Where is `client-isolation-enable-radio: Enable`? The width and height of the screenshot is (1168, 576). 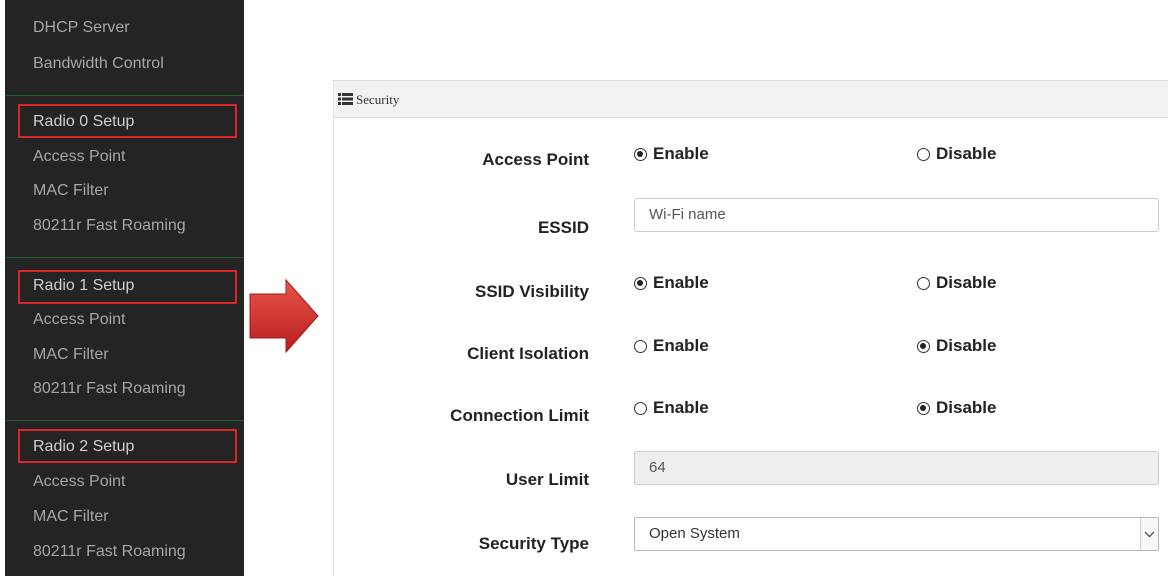 client-isolation-enable-radio: Enable is located at coordinates (671, 346).